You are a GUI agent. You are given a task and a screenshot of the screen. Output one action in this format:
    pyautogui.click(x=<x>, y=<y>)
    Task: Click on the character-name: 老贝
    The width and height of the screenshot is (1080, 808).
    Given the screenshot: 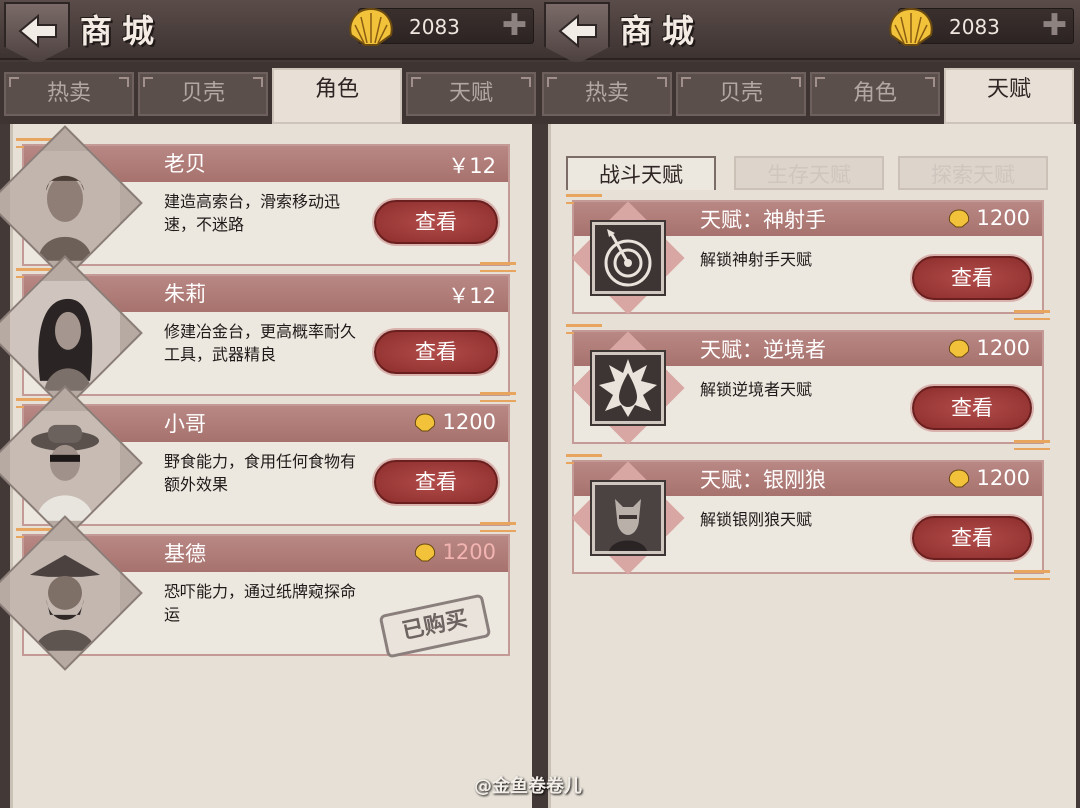 What is the action you would take?
    pyautogui.click(x=185, y=164)
    